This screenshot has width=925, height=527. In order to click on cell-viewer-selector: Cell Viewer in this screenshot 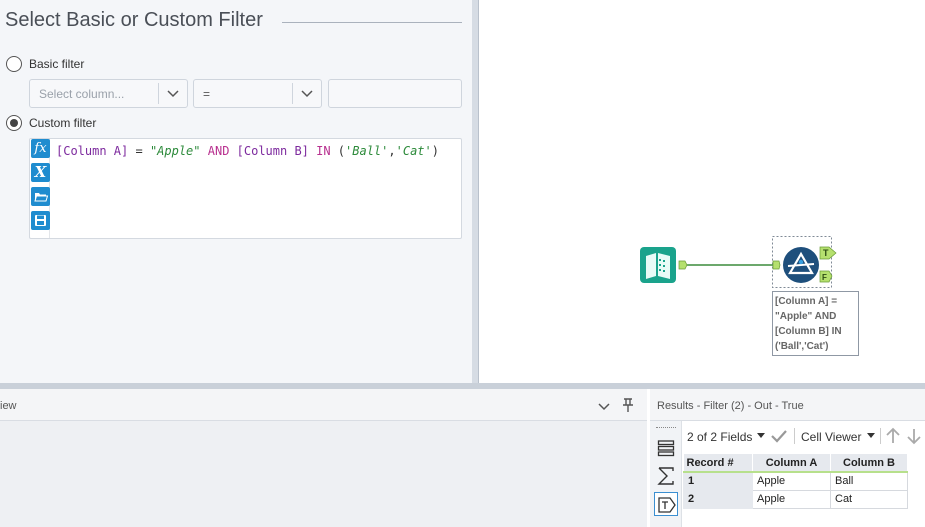, I will do `click(831, 437)`.